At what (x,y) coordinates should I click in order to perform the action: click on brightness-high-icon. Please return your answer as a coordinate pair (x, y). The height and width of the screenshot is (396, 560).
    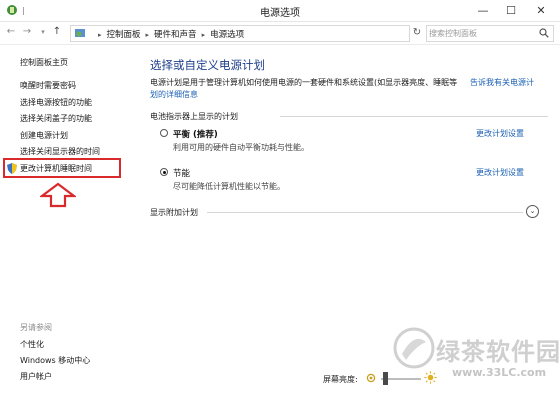
    Looking at the image, I should click on (430, 377).